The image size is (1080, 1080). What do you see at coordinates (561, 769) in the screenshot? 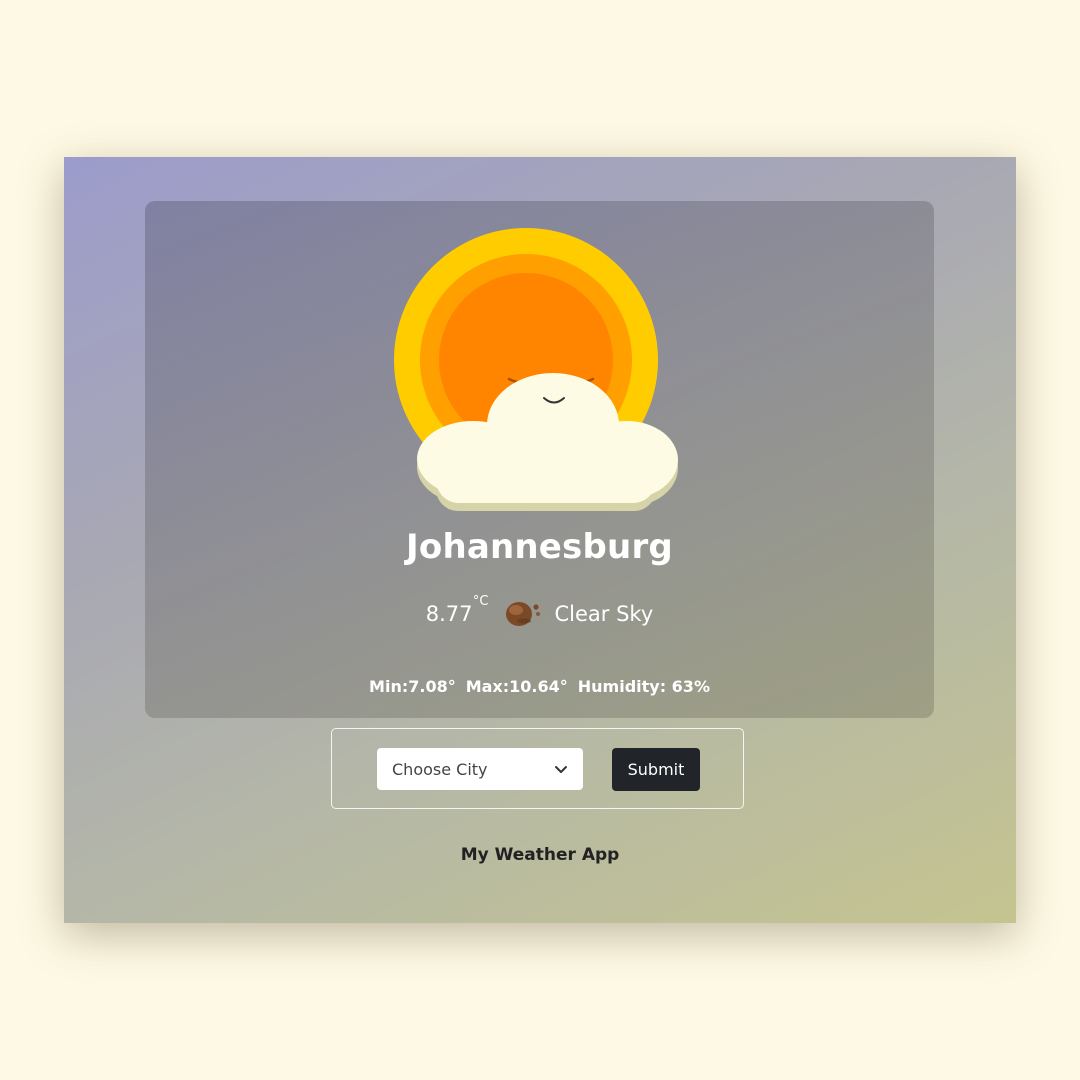
I see `chevron-down-icon` at bounding box center [561, 769].